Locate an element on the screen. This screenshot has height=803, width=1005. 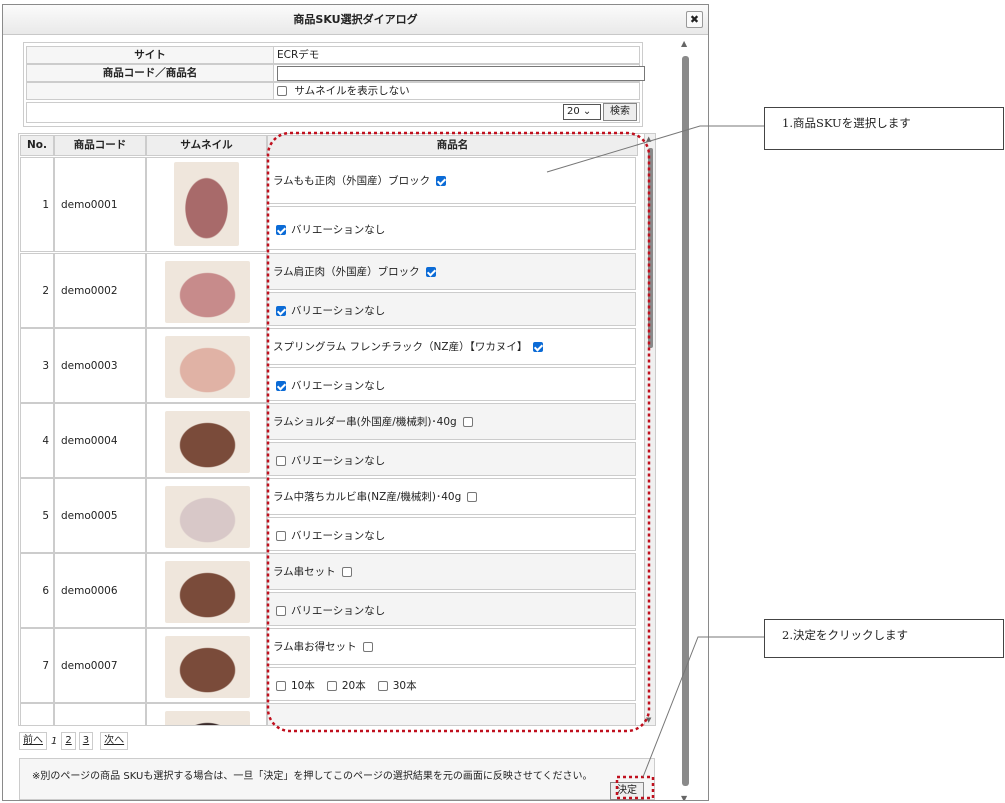
product-name: ラムショルダー串(外国産/機械刺)･40g is located at coordinates (365, 421).